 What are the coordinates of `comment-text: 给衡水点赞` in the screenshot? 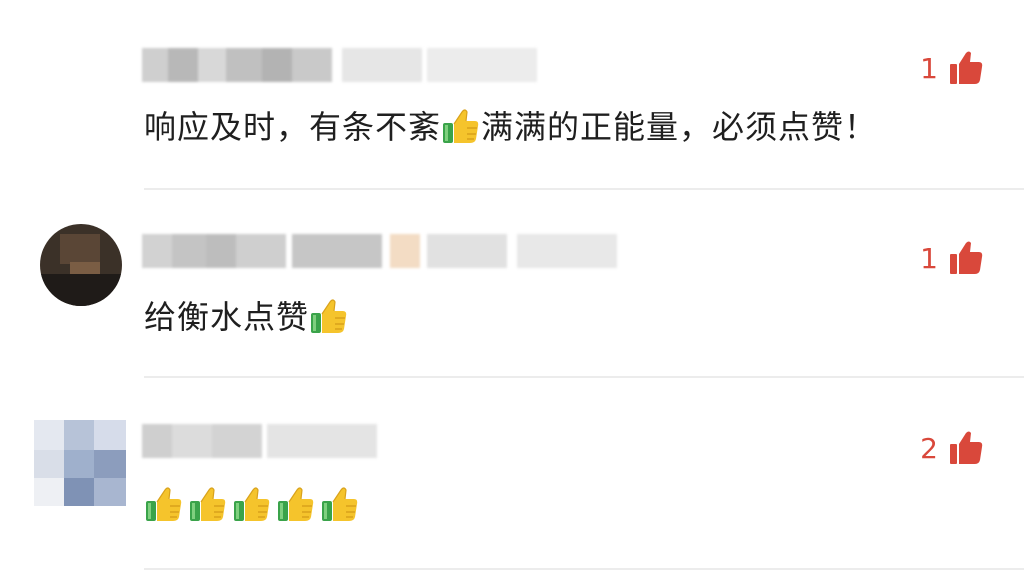 It's located at (246, 316).